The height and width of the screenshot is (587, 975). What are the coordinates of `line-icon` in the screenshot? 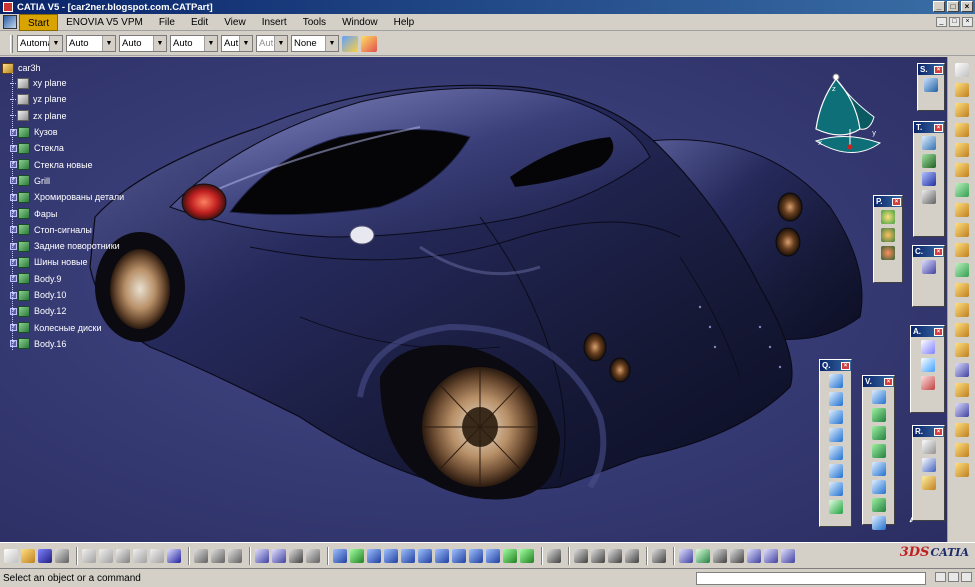 It's located at (928, 465).